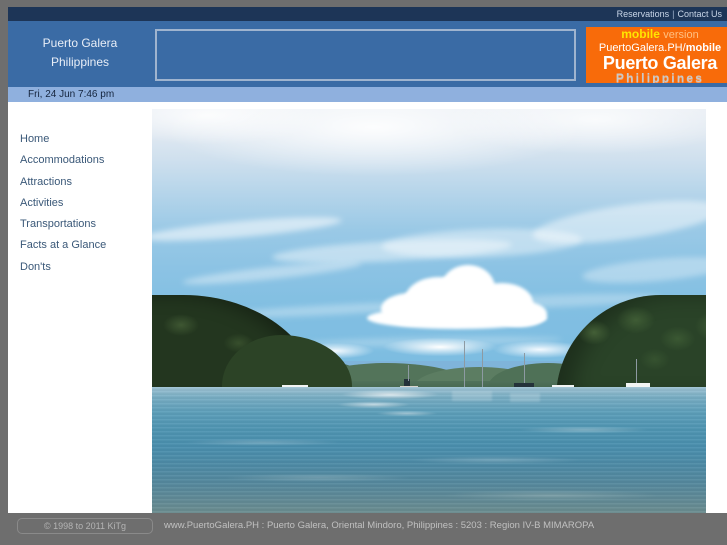 The height and width of the screenshot is (545, 727). What do you see at coordinates (85, 526) in the screenshot?
I see `copyright-badge: © 1998 to 2011 KiTg` at bounding box center [85, 526].